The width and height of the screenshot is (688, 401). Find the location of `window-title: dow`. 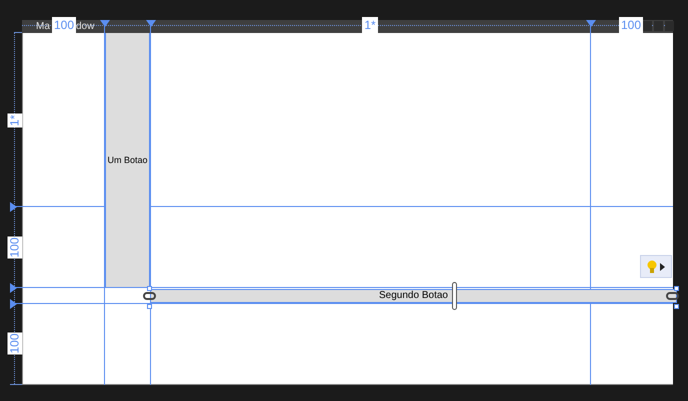

window-title: dow is located at coordinates (85, 27).